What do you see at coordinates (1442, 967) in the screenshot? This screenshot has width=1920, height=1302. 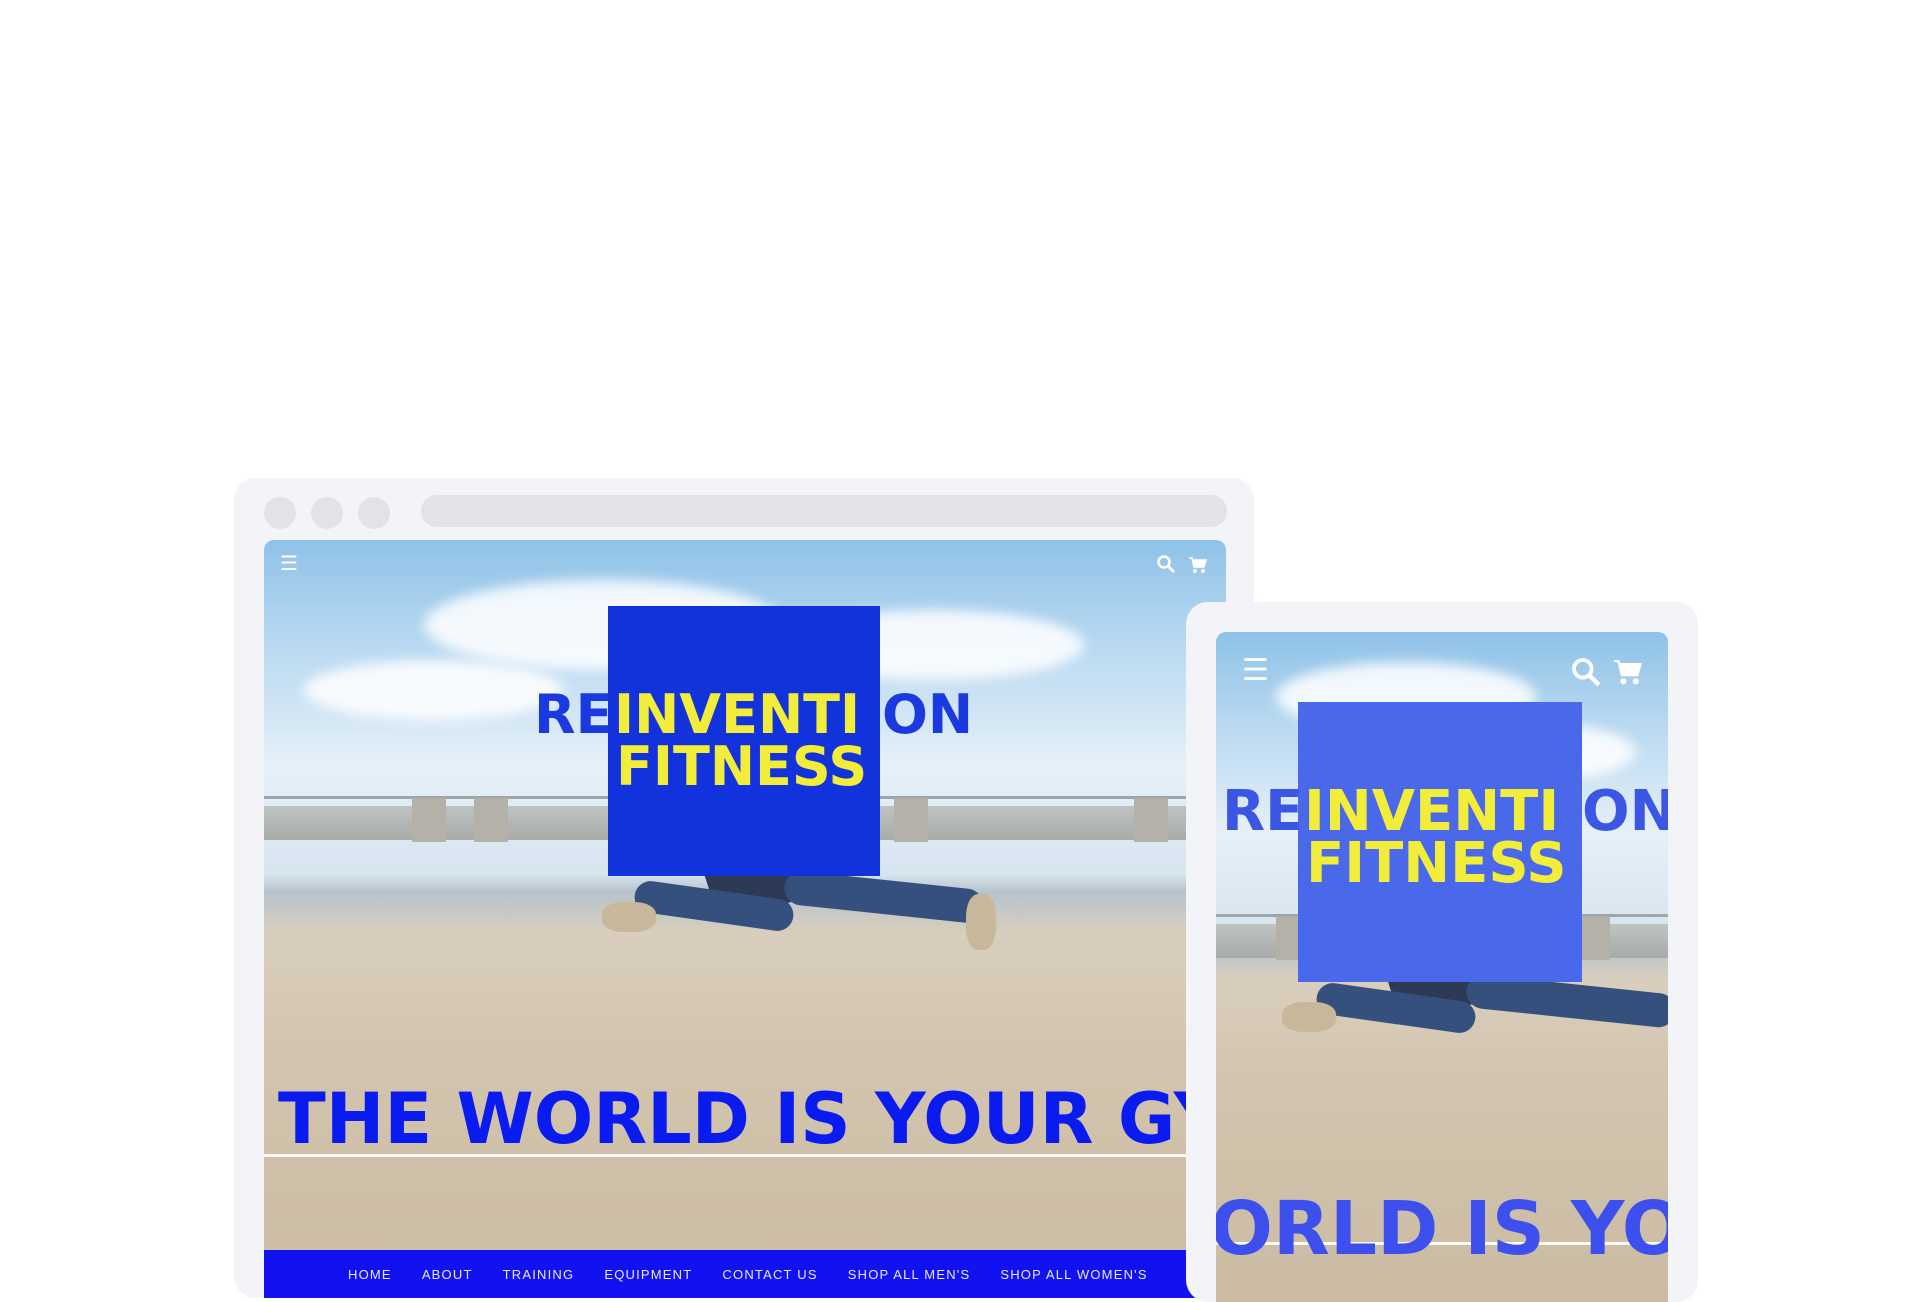 I see `mobile-website-screen: ☰ RE INVENTI ON FITNESS ORLD IS YOU` at bounding box center [1442, 967].